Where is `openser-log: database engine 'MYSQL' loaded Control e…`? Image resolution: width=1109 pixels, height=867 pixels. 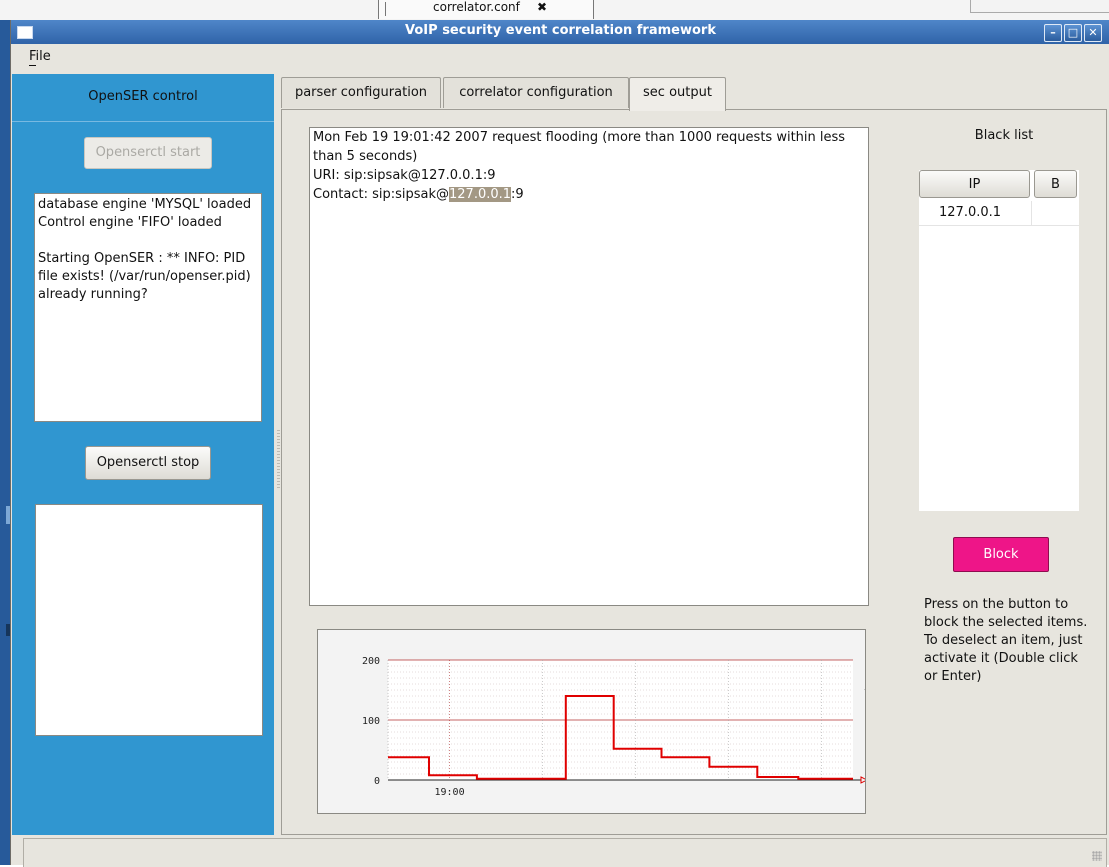
openser-log: database engine 'MYSQL' loaded Control e… is located at coordinates (148, 307).